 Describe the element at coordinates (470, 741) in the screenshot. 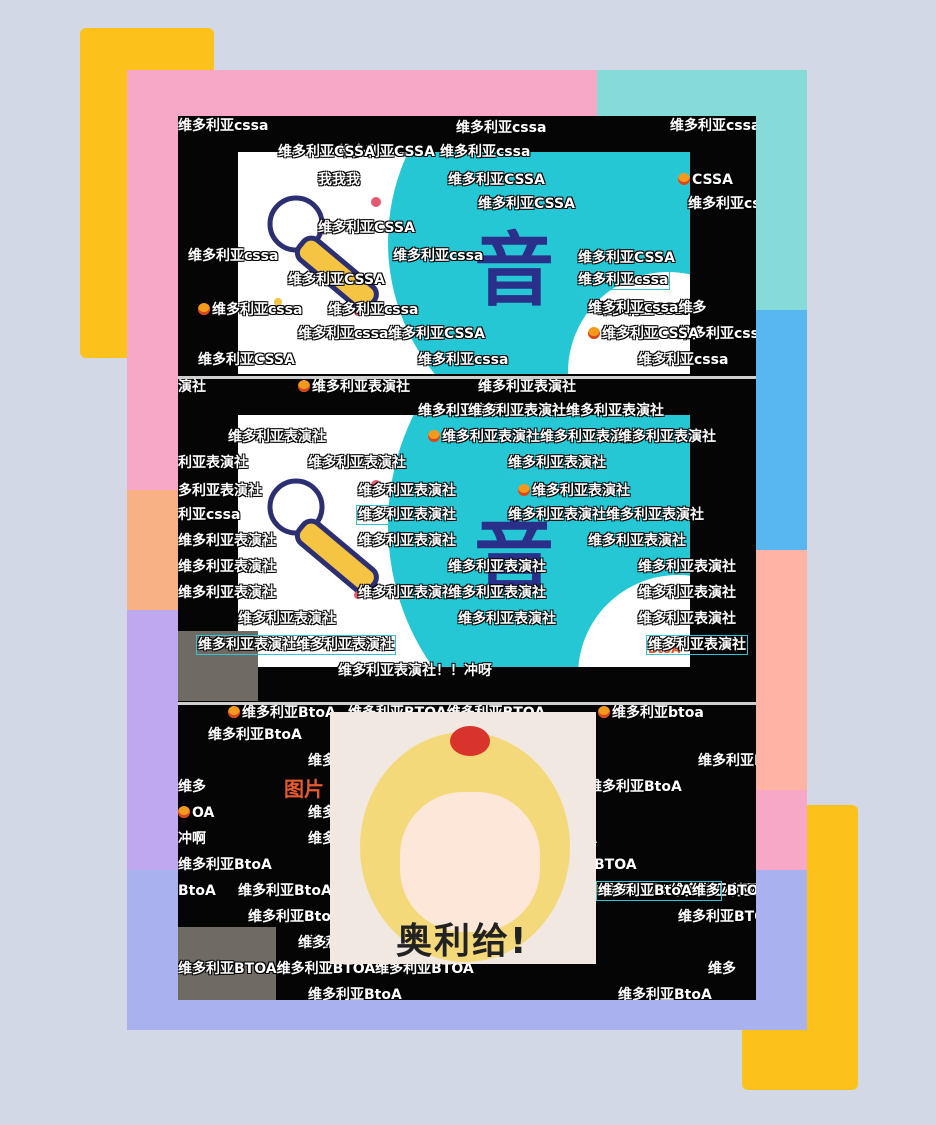

I see `hair-bow` at that location.